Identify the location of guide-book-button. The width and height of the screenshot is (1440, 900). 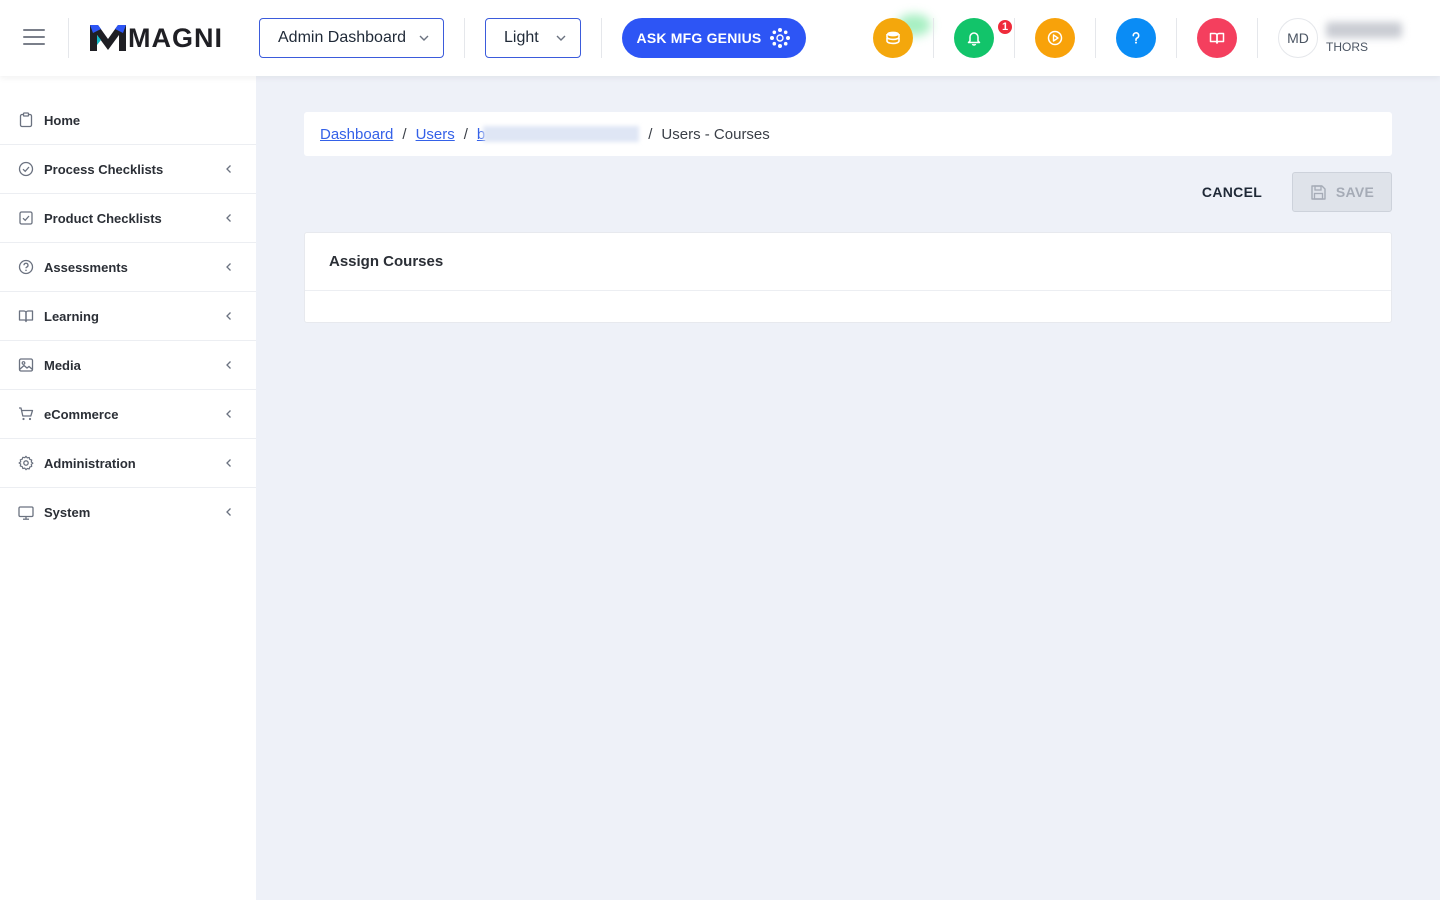
(1217, 38).